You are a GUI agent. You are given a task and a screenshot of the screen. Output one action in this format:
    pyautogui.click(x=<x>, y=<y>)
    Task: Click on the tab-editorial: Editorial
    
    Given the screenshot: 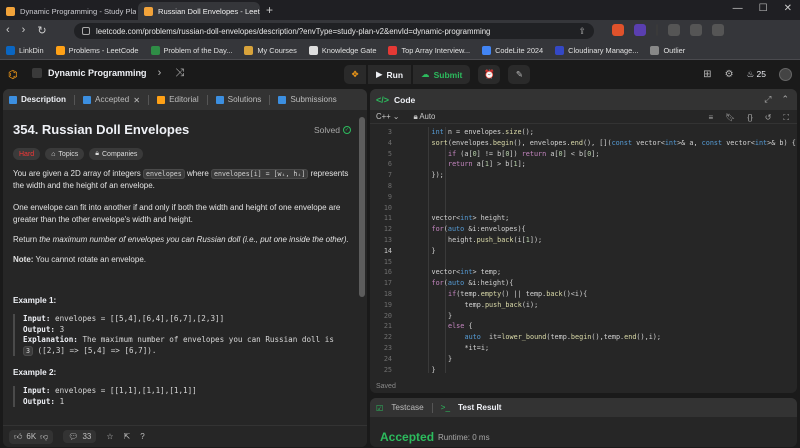 What is the action you would take?
    pyautogui.click(x=178, y=99)
    